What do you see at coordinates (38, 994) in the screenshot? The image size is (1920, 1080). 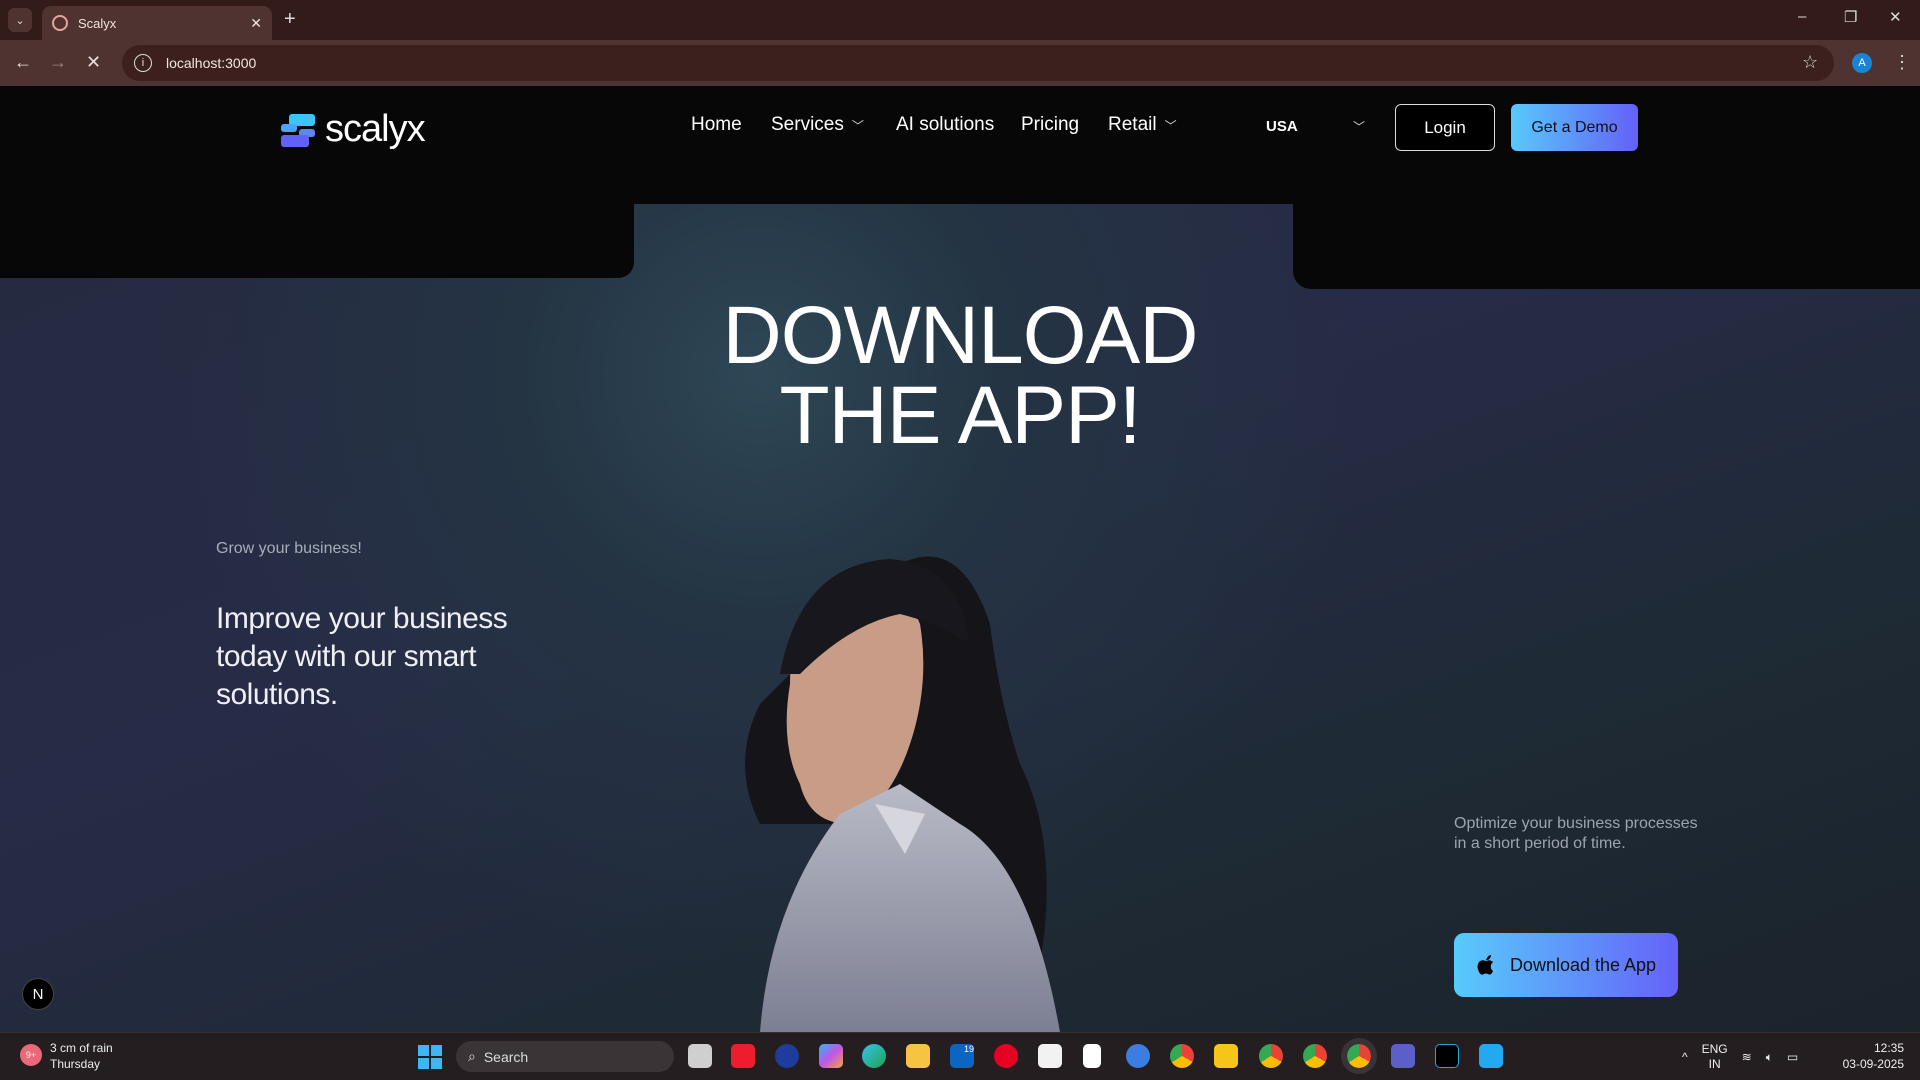 I see `dev-tools-badge: N` at bounding box center [38, 994].